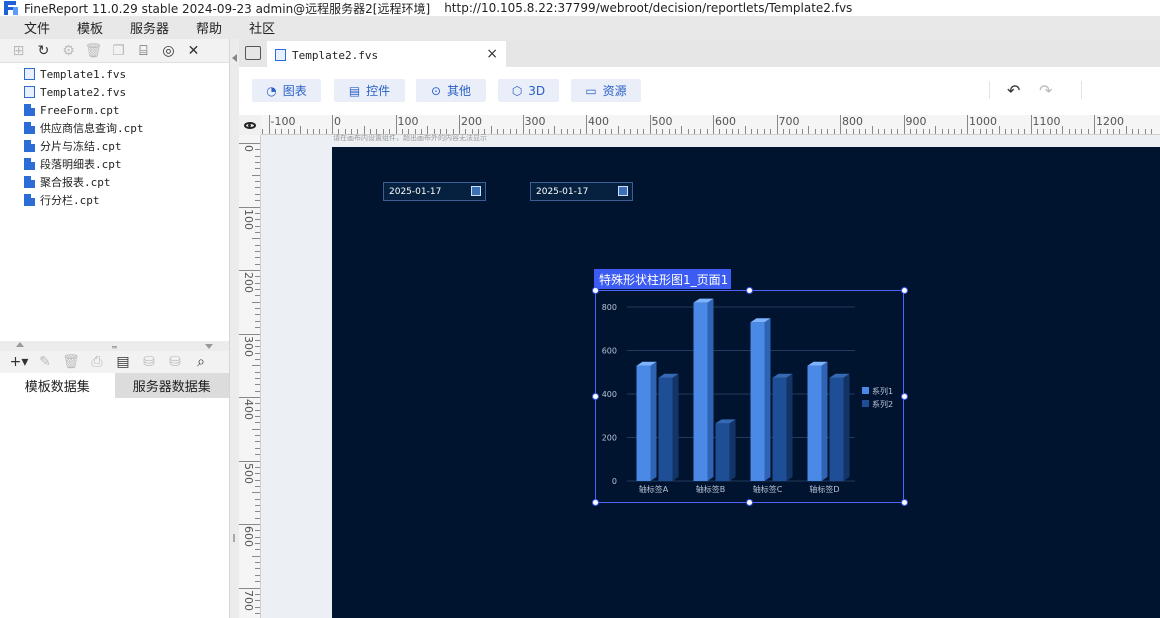  What do you see at coordinates (114, 200) in the screenshot?
I see `file-item: 行分栏.cpt` at bounding box center [114, 200].